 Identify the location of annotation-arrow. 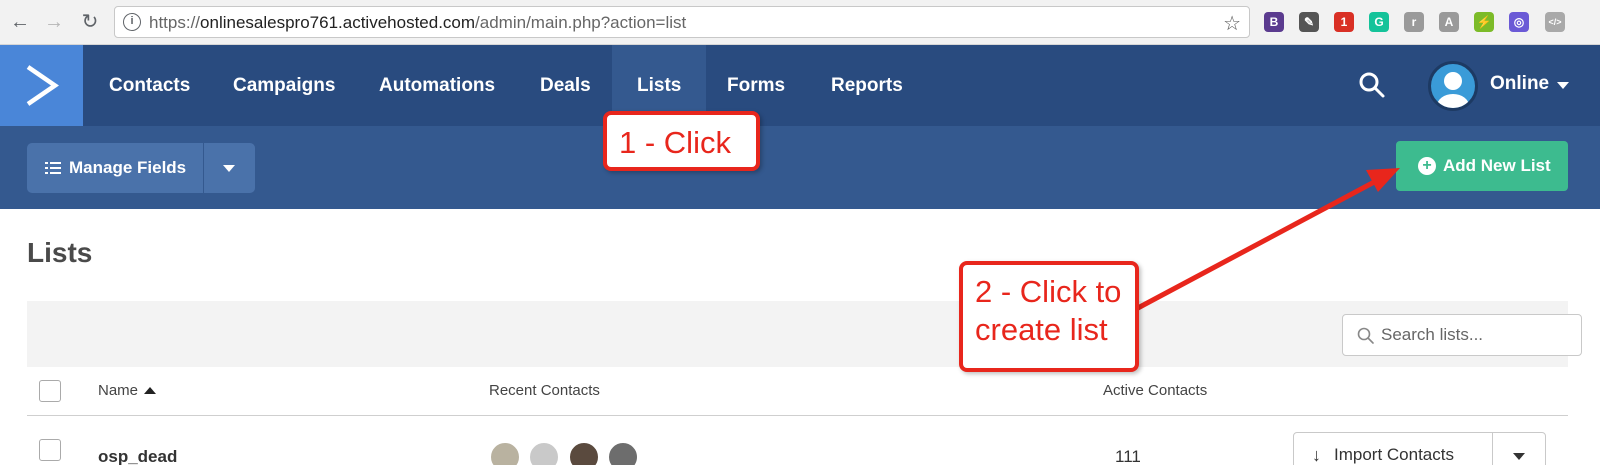
(1267, 240).